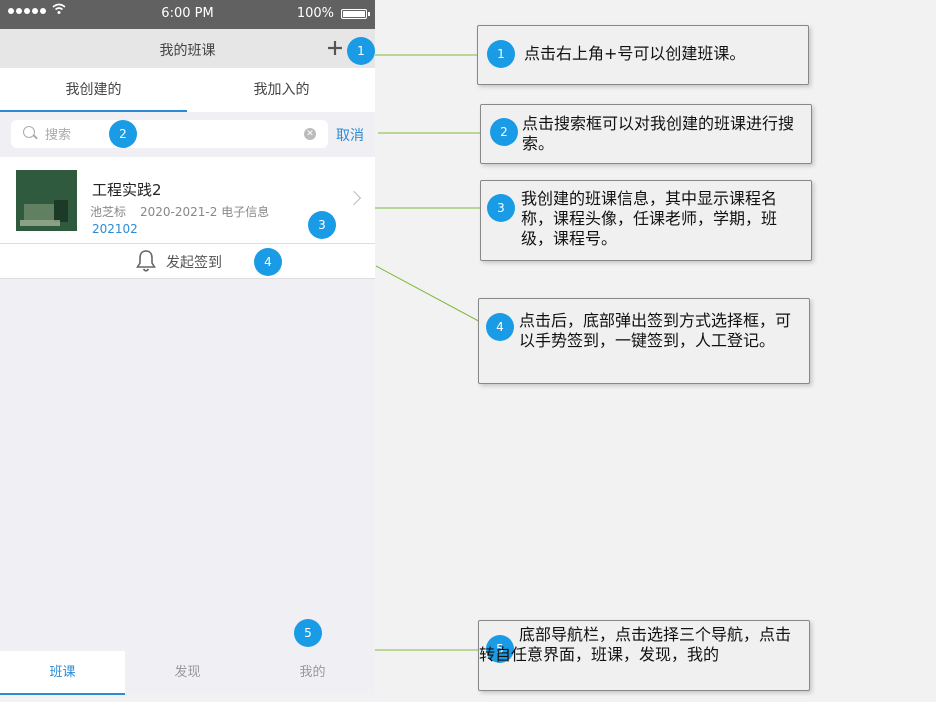  I want to click on note-1-number: 1, so click(501, 54).